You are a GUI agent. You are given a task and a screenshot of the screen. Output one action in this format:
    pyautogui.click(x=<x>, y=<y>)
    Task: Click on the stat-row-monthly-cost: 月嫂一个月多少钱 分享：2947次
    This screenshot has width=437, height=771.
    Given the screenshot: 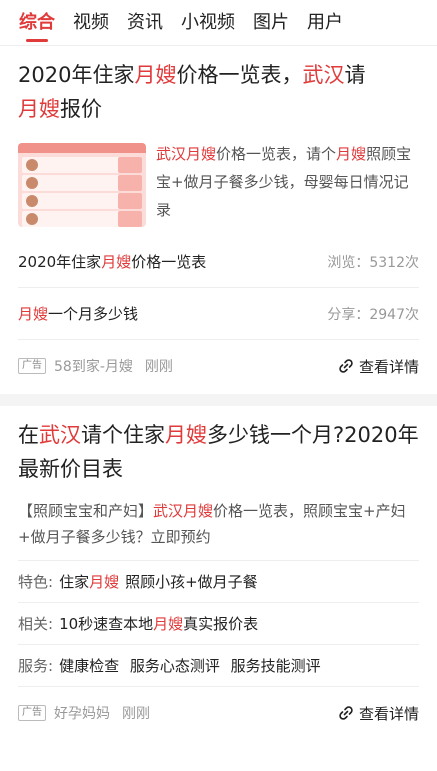 What is the action you would take?
    pyautogui.click(x=218, y=314)
    